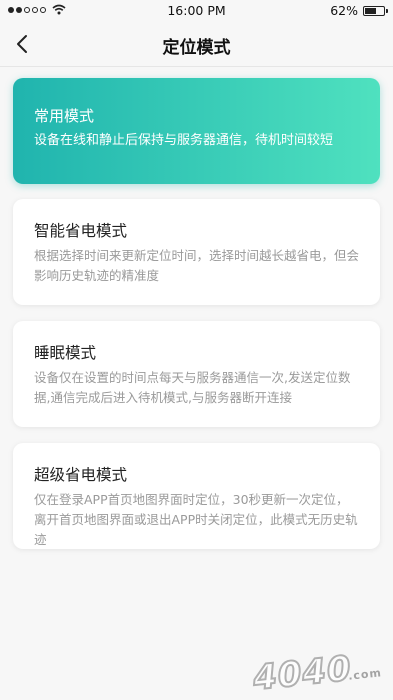 This screenshot has width=393, height=700. I want to click on navigation-bar: 定位模式, so click(196, 44).